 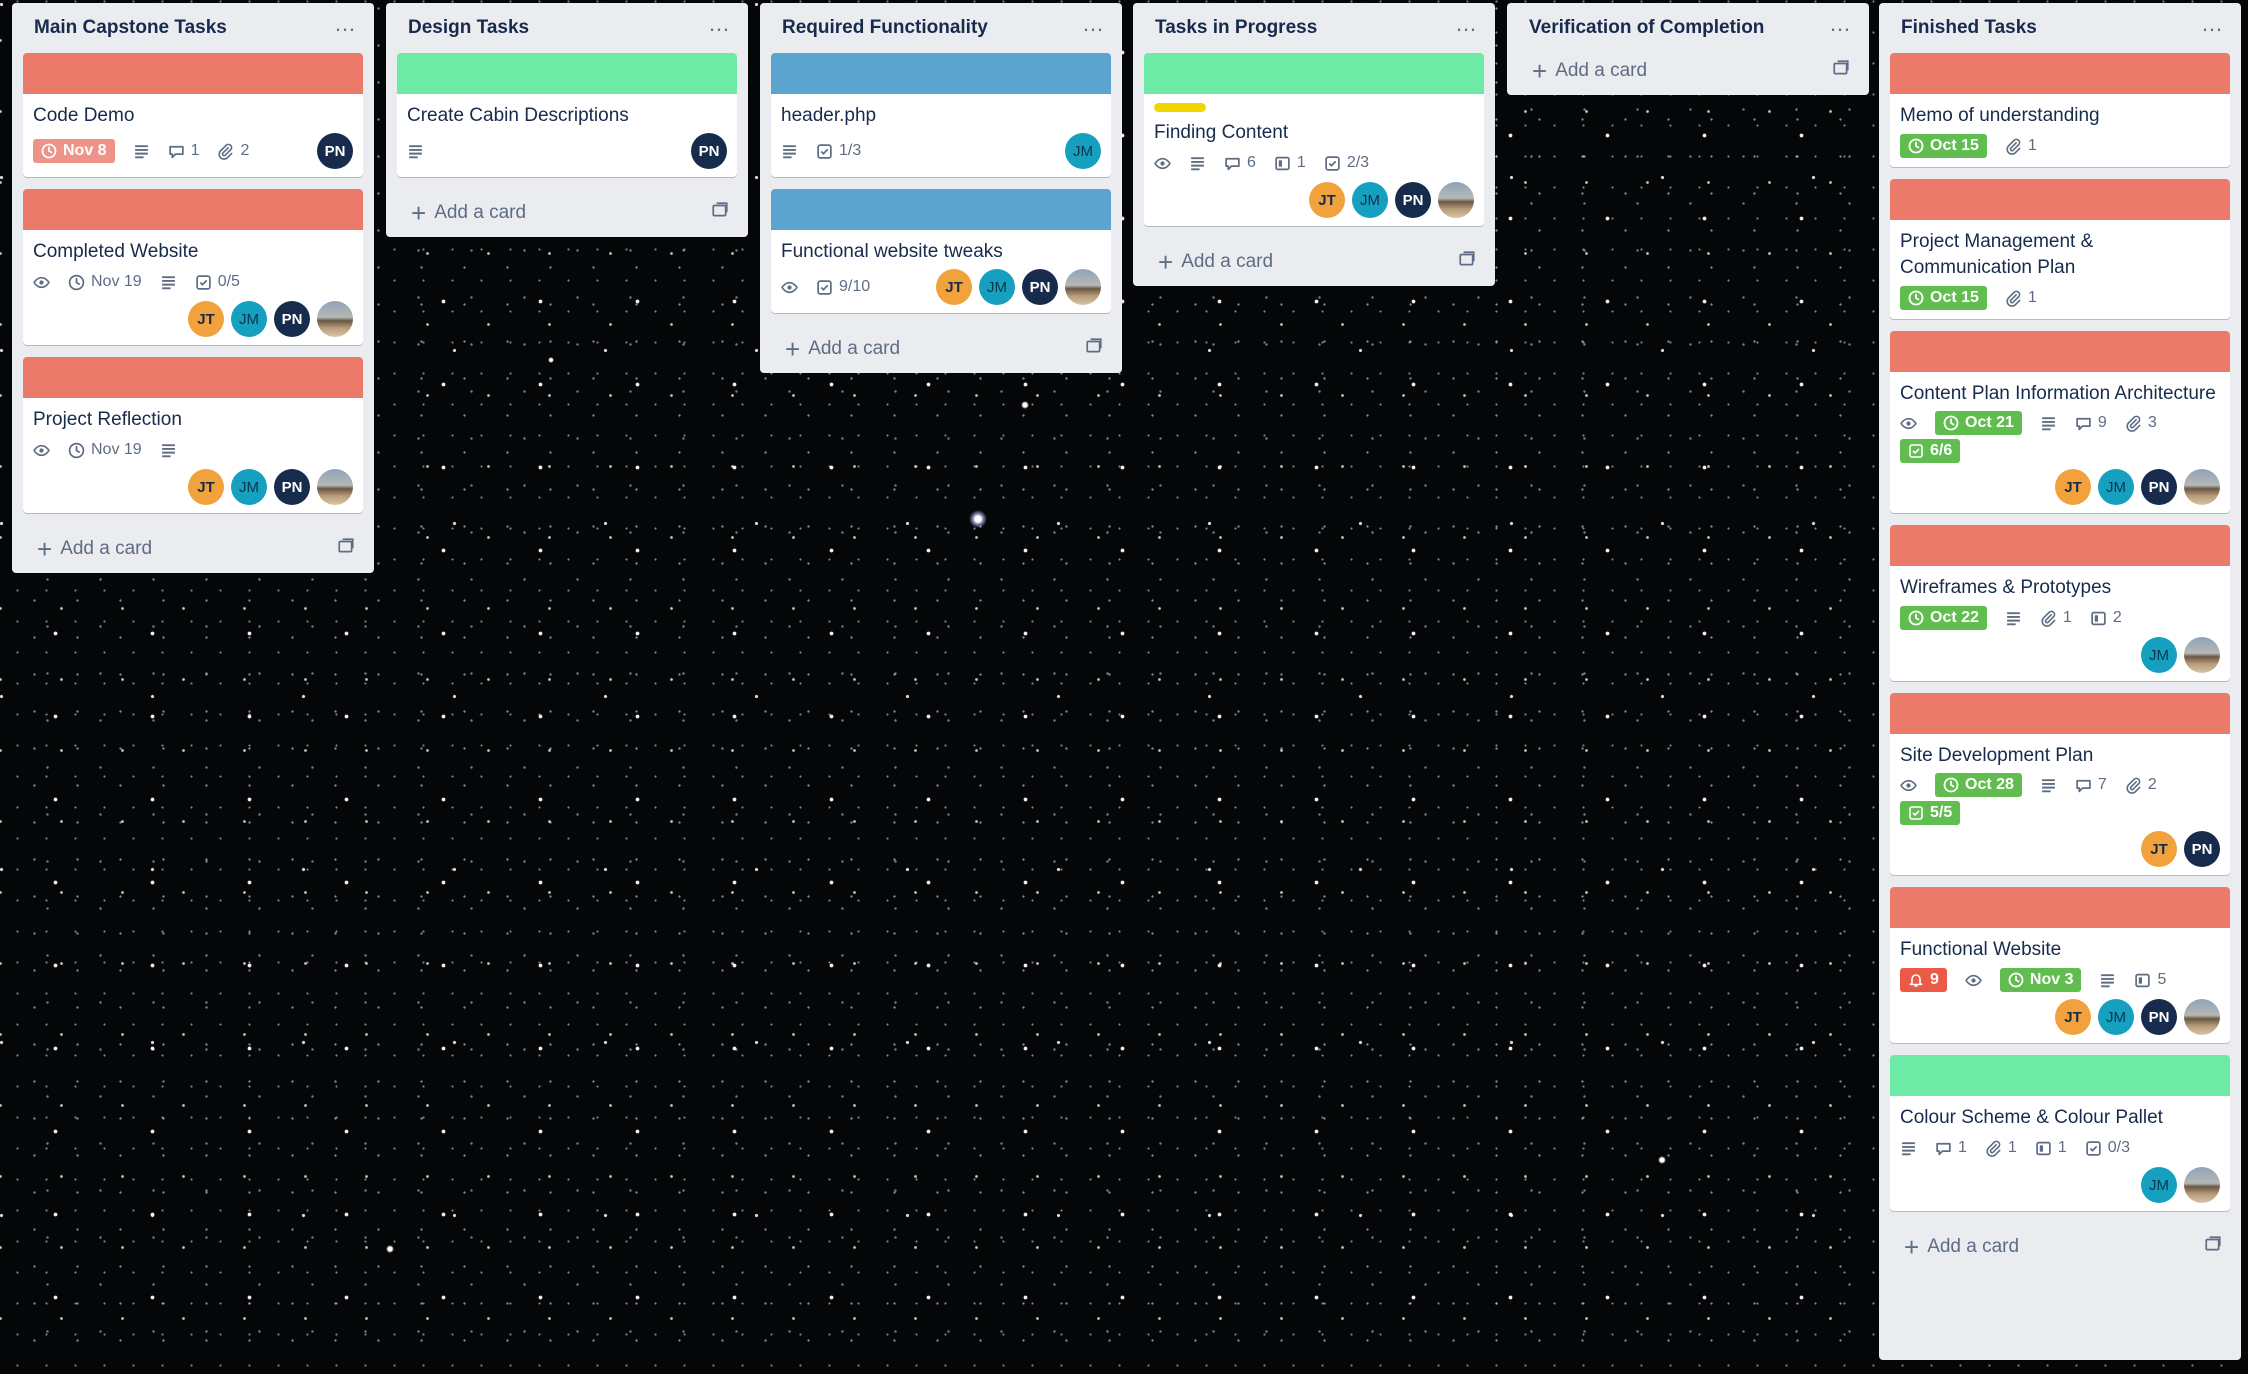 What do you see at coordinates (74, 151) in the screenshot?
I see `due-date-badge: Nov 8` at bounding box center [74, 151].